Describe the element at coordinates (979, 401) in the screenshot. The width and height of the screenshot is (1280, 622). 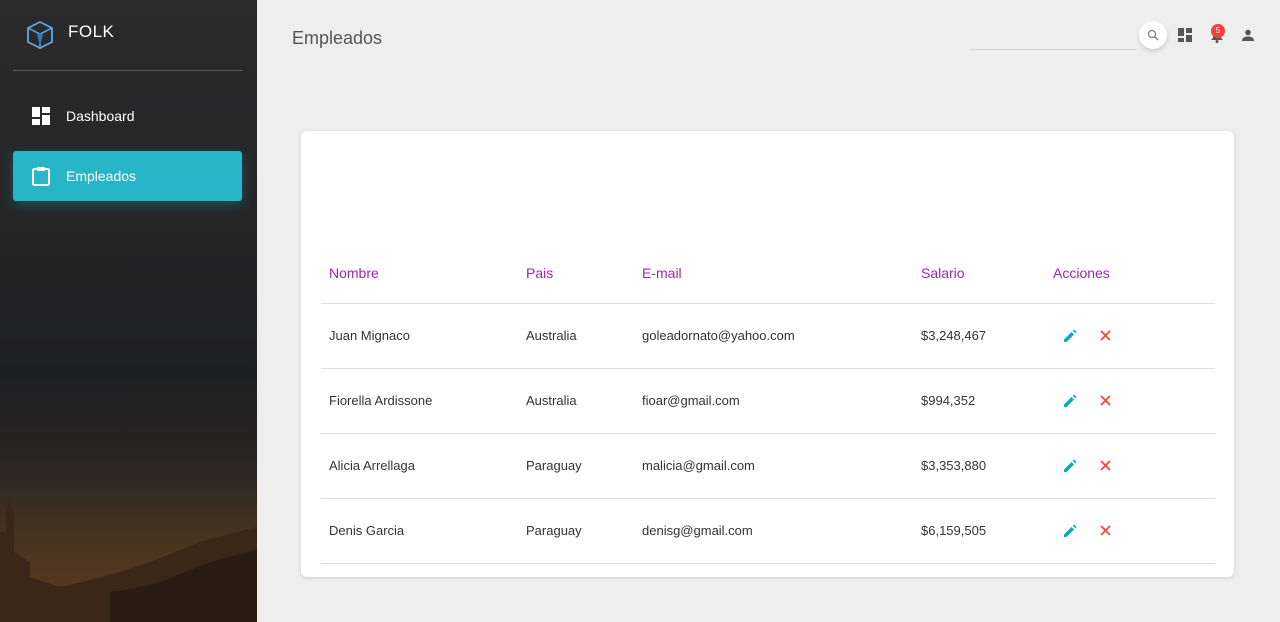
I see `cell-salario: $994,352` at that location.